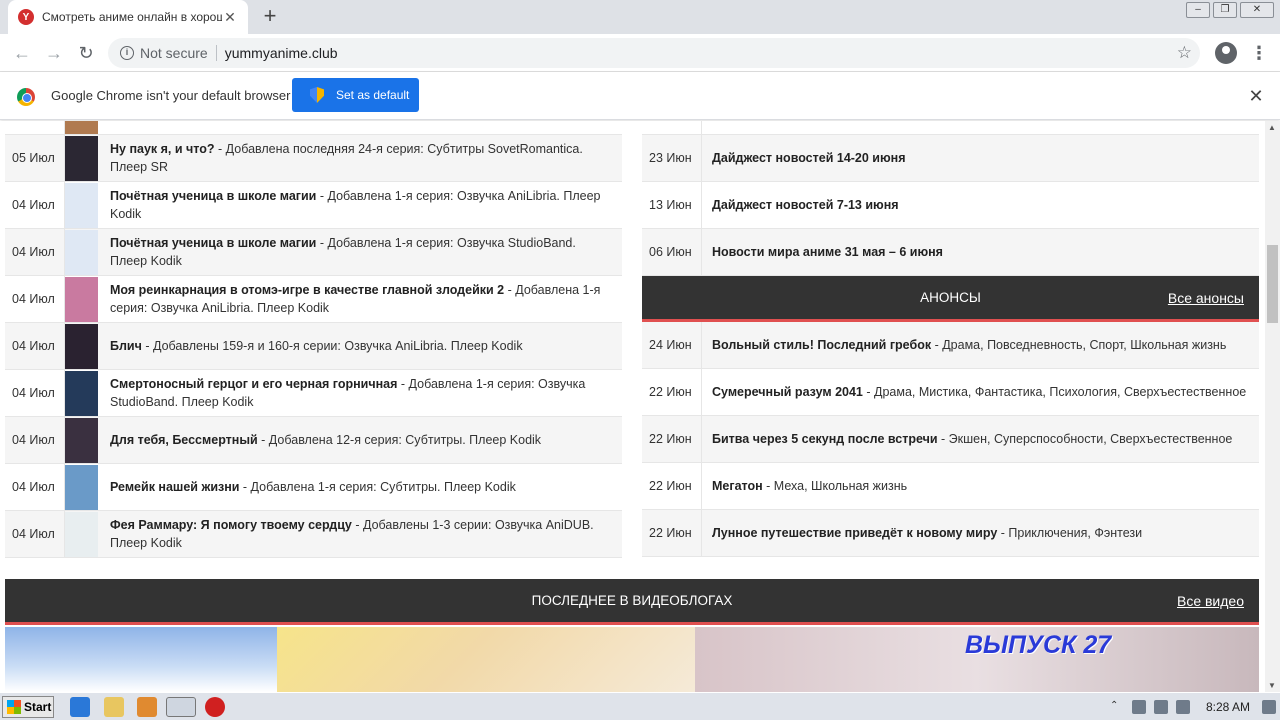  I want to click on scroll-down-icon: ▼, so click(1272, 685).